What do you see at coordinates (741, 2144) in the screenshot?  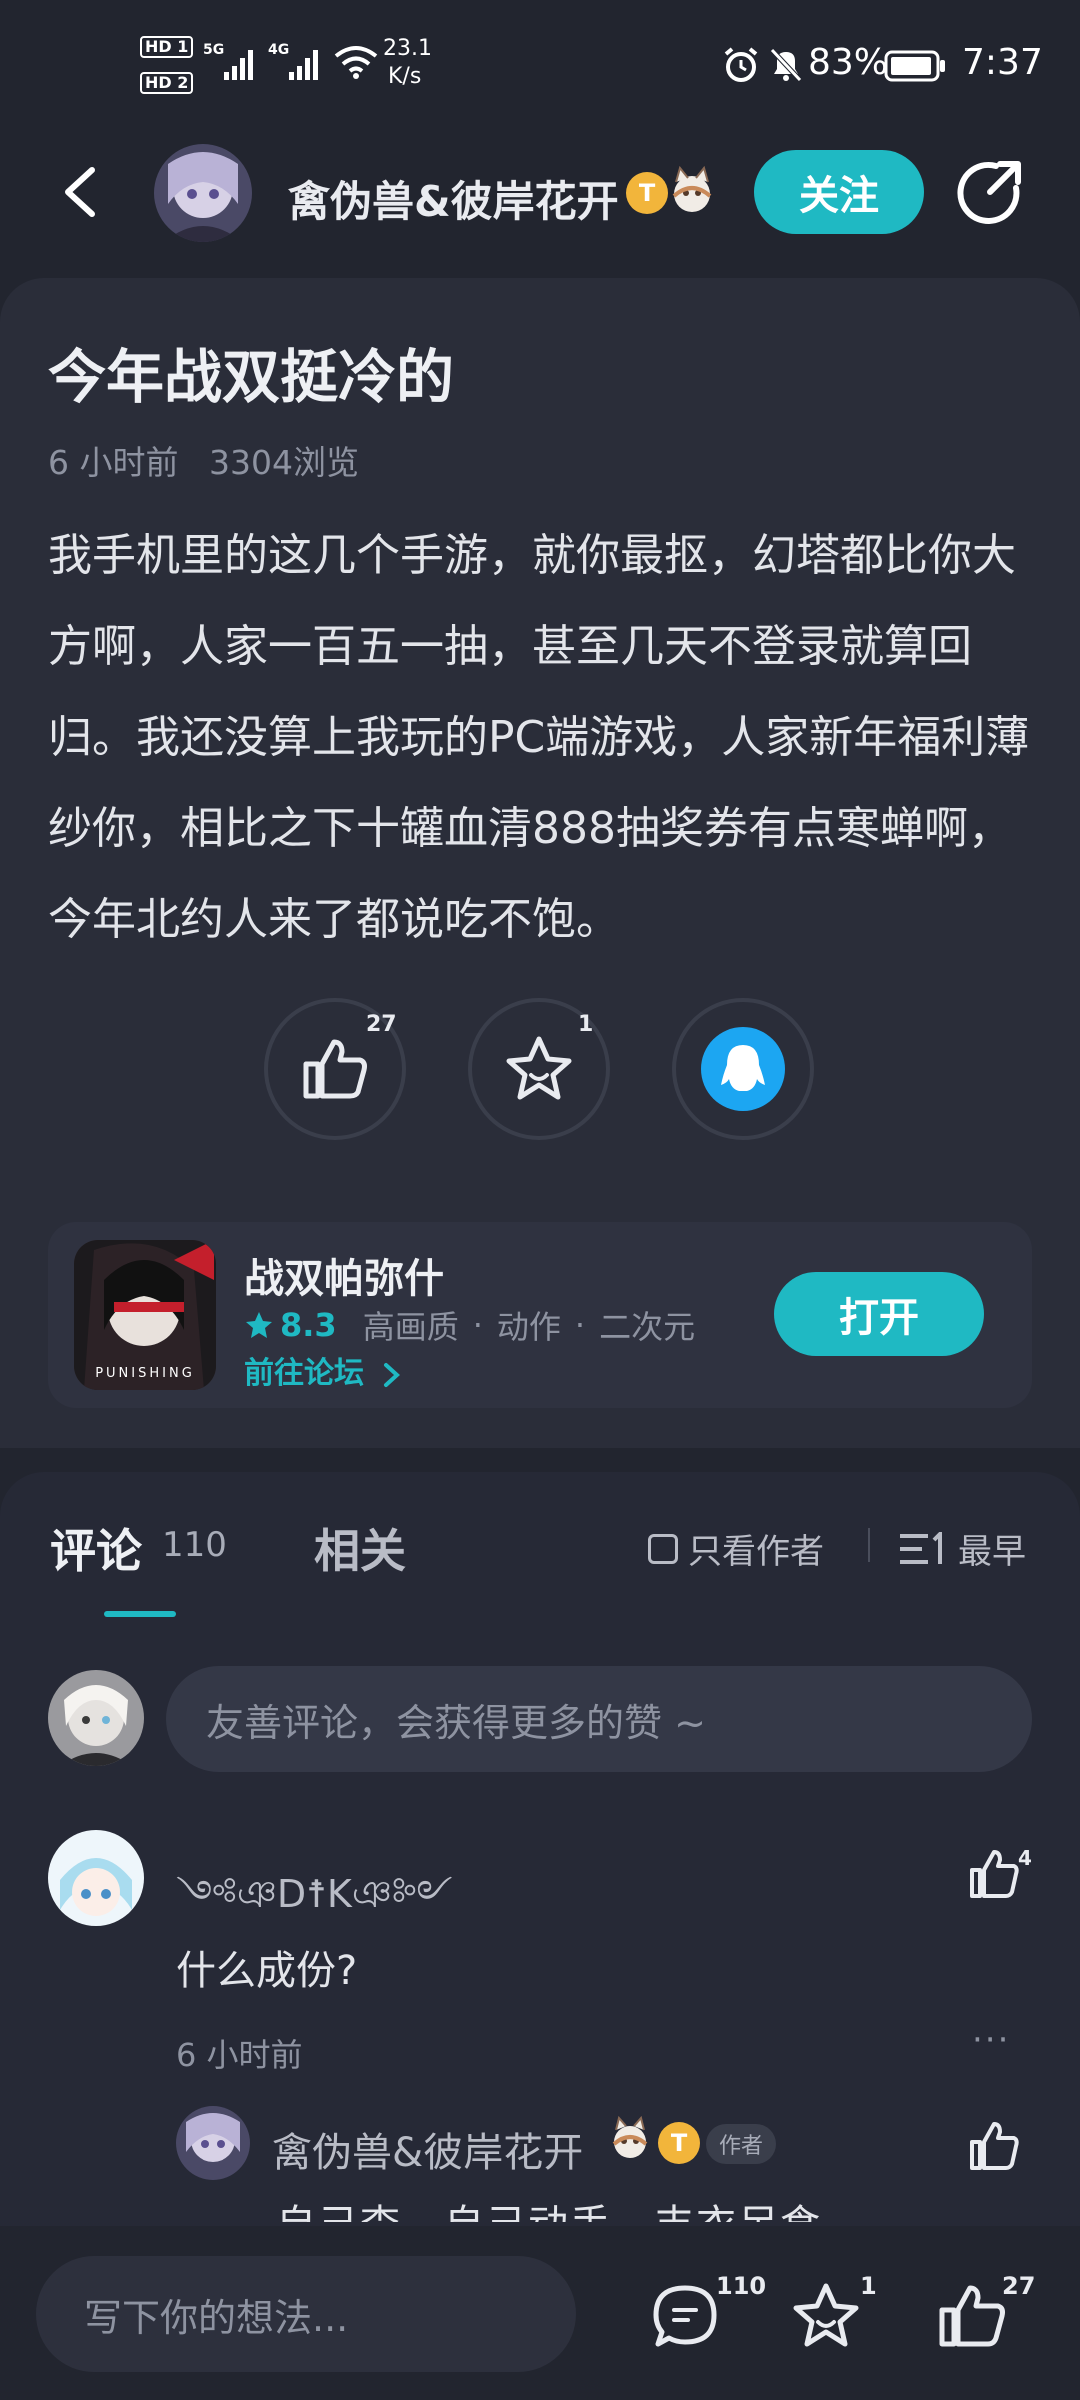 I see `author-tag: 作者` at bounding box center [741, 2144].